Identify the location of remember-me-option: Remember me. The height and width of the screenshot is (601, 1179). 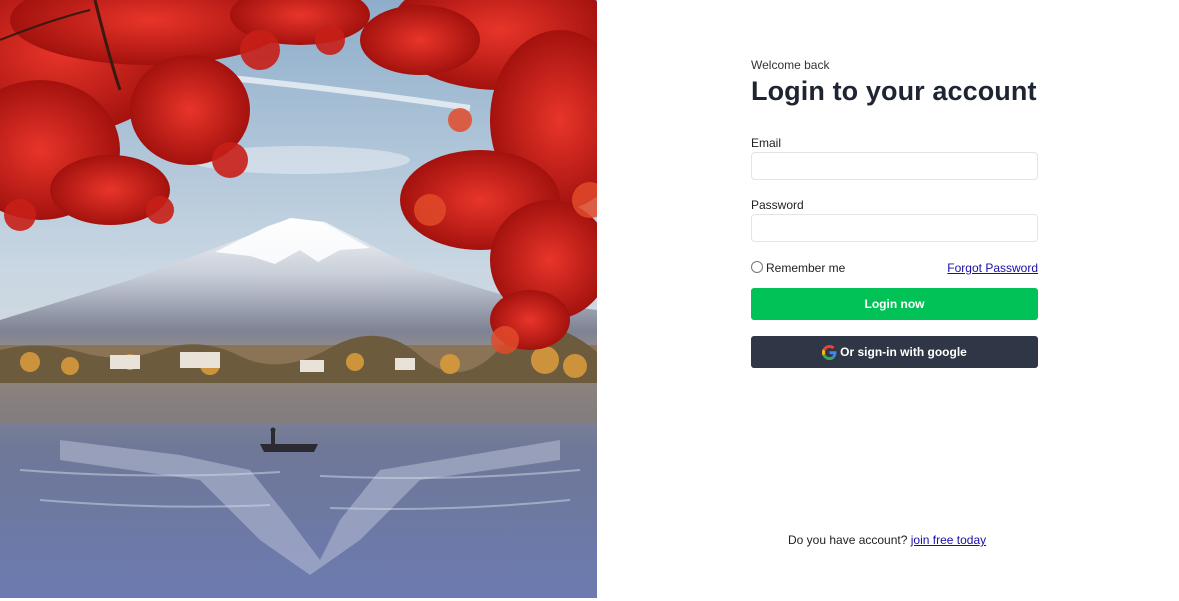
(798, 267).